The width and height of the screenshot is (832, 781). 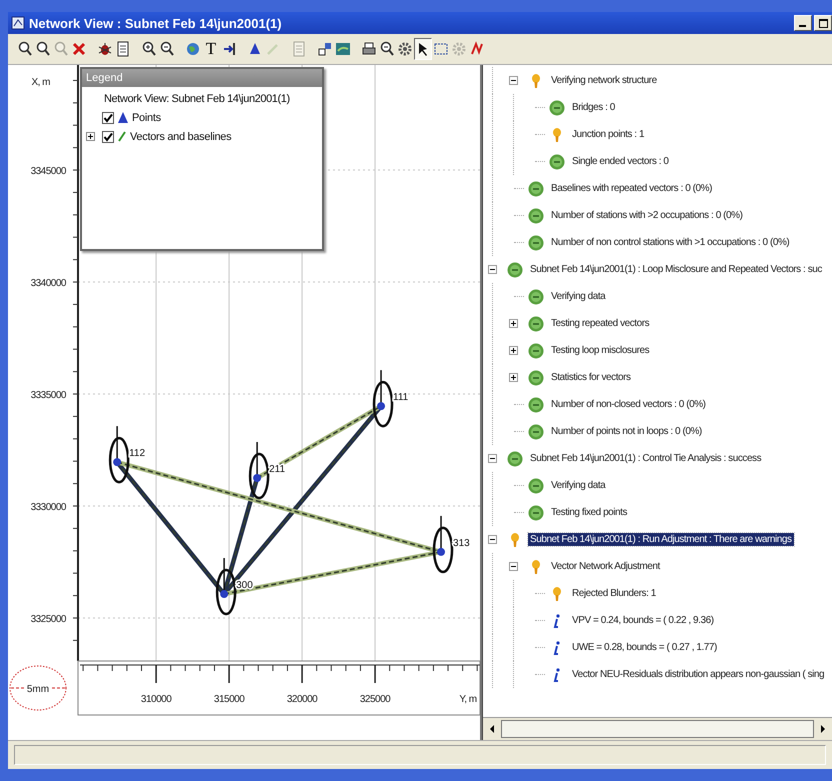 What do you see at coordinates (48, 396) in the screenshot?
I see `axis-tick-label: 3335000` at bounding box center [48, 396].